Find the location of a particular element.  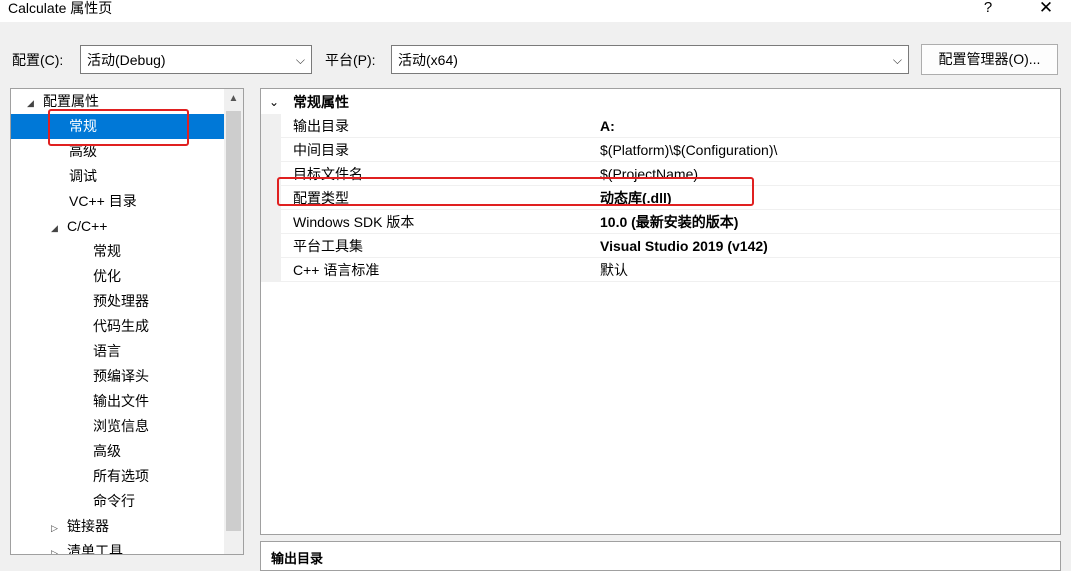

tree-item-label: VC++ 目录 is located at coordinates (103, 201).